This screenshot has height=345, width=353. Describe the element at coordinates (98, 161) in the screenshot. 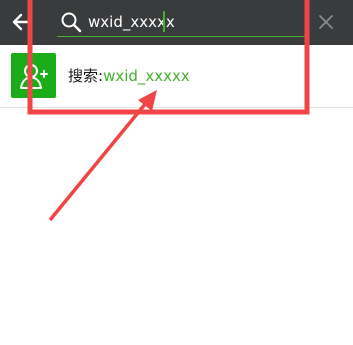

I see `annotation-arrow-line` at that location.